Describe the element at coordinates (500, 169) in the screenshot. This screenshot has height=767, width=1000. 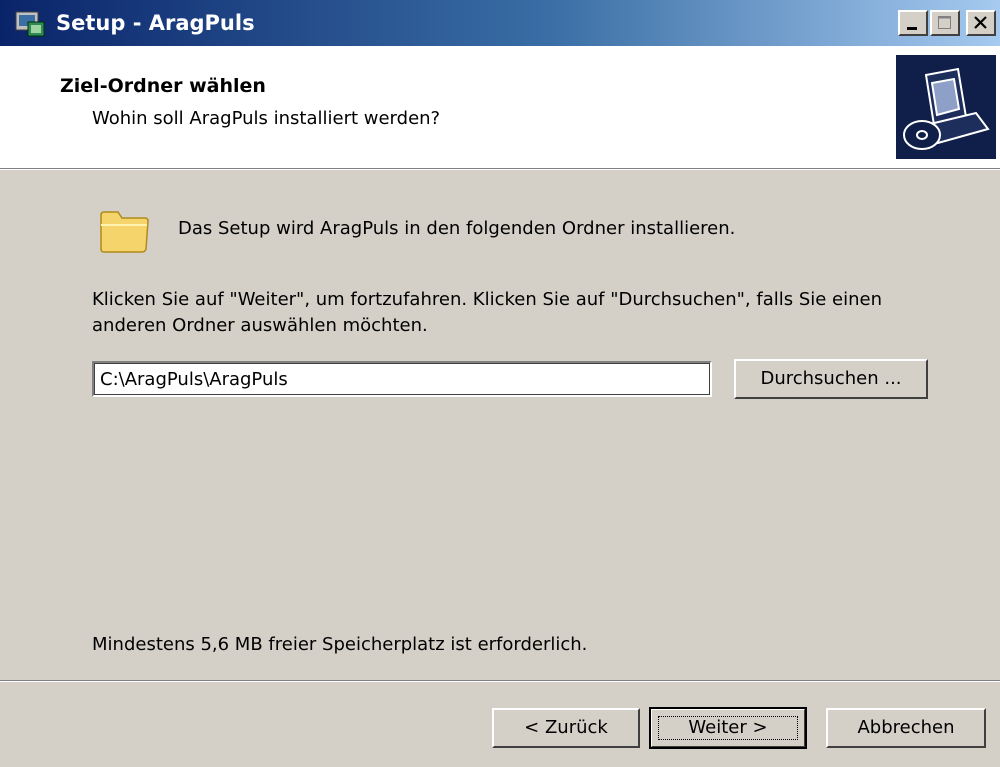
I see `header-separator` at that location.